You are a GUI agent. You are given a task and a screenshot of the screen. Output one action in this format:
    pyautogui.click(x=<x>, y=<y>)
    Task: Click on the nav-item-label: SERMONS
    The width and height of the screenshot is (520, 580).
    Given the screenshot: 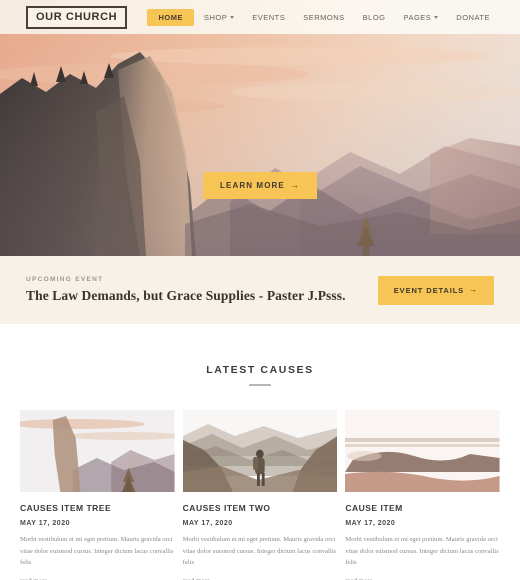 What is the action you would take?
    pyautogui.click(x=324, y=17)
    